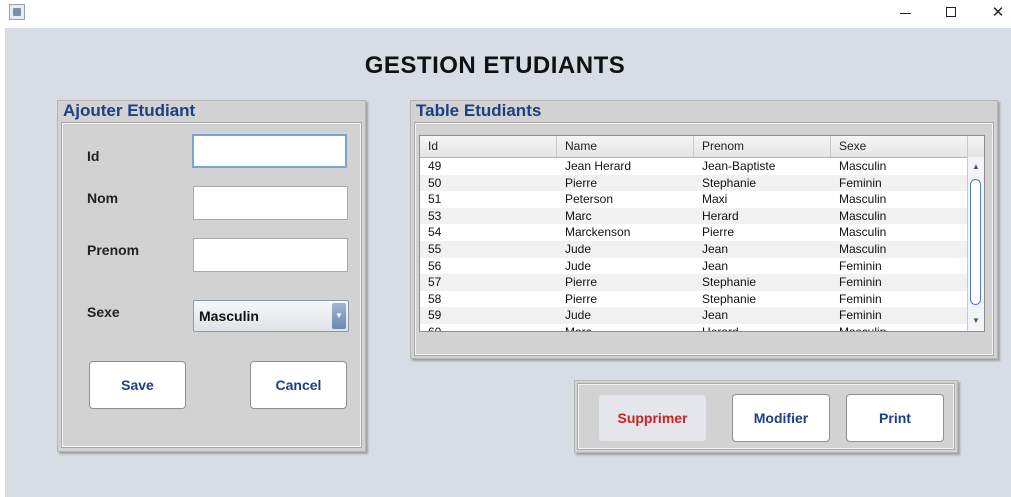  Describe the element at coordinates (435, 265) in the screenshot. I see `cell-id: 56` at that location.